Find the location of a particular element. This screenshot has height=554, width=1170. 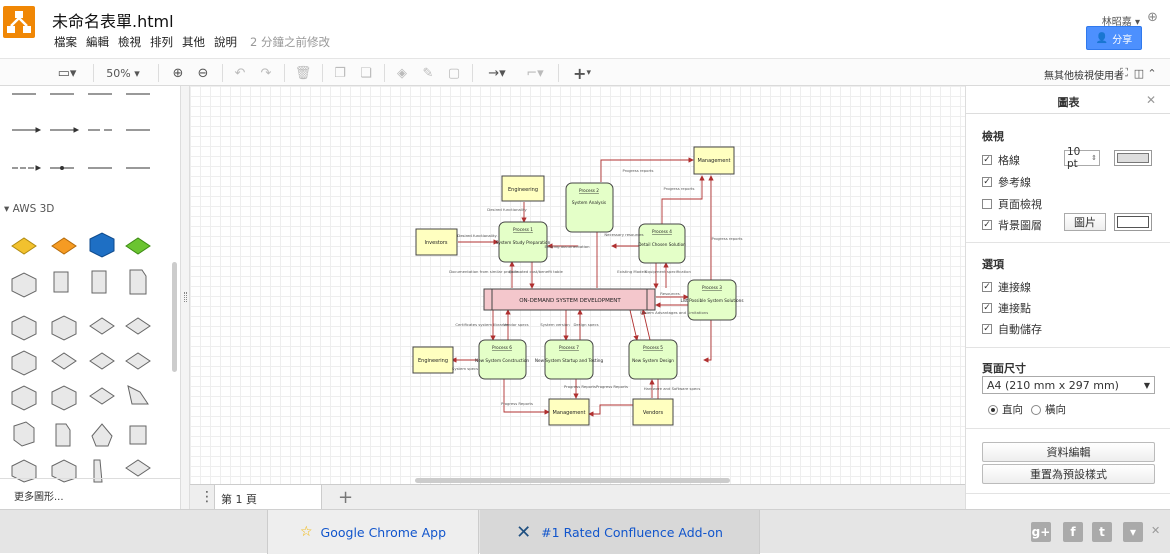

autosave-checkbox: ✓ 自動儲存 is located at coordinates (1012, 329).